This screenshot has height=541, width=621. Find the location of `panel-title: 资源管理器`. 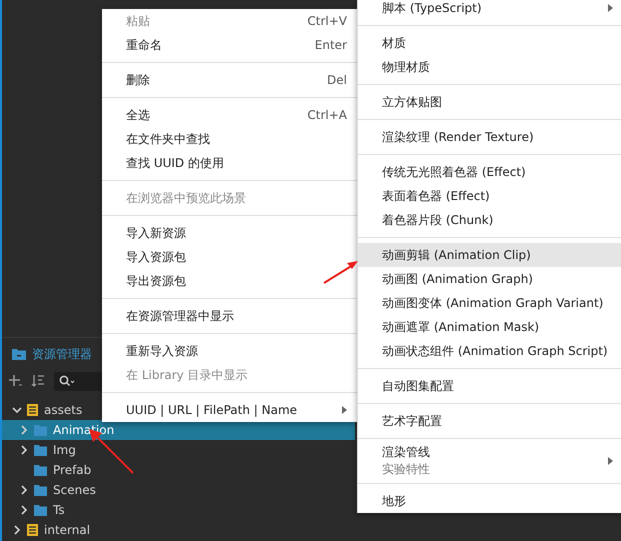

panel-title: 资源管理器 is located at coordinates (62, 354).